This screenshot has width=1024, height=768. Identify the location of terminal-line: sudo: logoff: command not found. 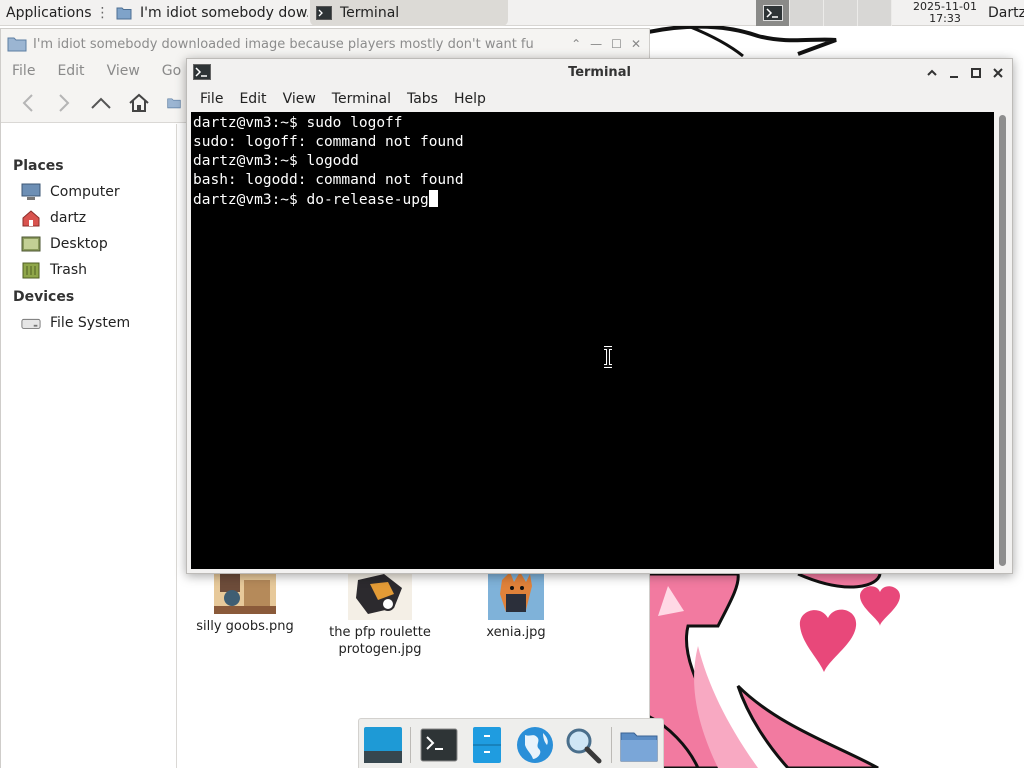
(328, 142).